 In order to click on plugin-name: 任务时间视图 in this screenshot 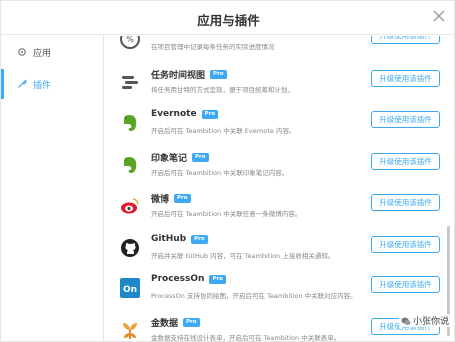, I will do `click(178, 76)`.